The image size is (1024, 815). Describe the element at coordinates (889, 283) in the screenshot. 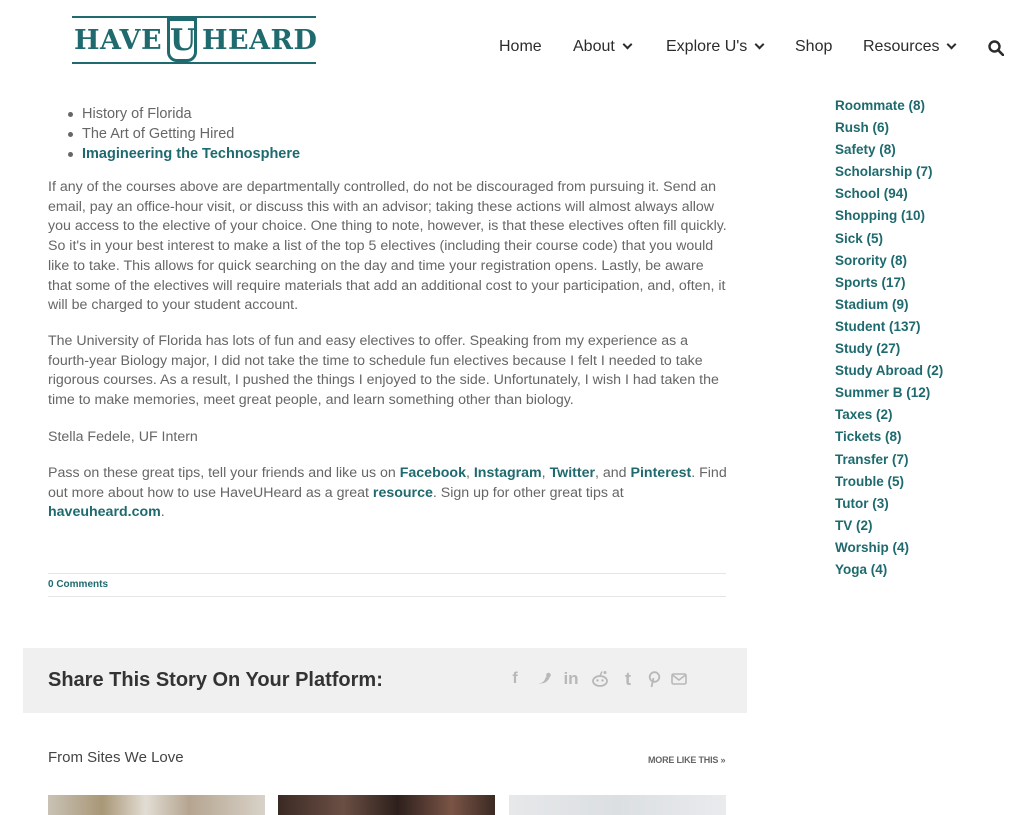

I see `category-link: Sports (17)` at that location.